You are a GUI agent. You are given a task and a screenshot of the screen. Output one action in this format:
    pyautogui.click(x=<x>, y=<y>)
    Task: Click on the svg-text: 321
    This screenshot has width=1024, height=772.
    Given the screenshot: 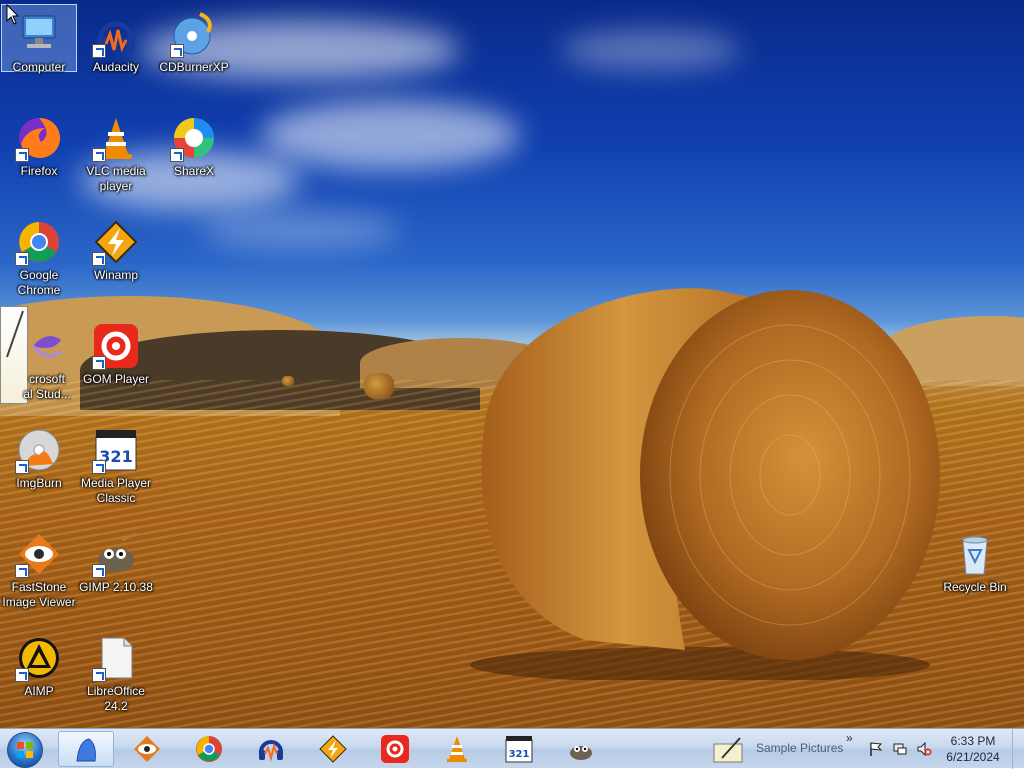 What is the action you would take?
    pyautogui.click(x=519, y=754)
    